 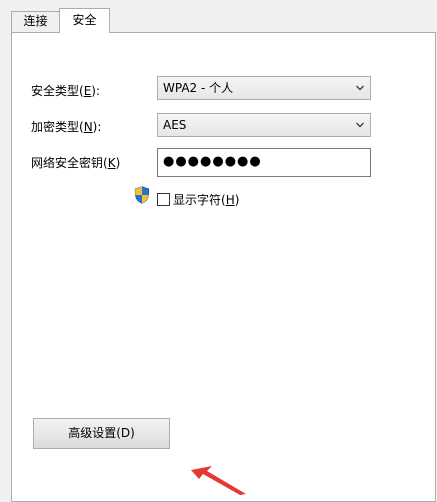 What do you see at coordinates (76, 163) in the screenshot?
I see `network-key-label: 网络安全密钥(K)` at bounding box center [76, 163].